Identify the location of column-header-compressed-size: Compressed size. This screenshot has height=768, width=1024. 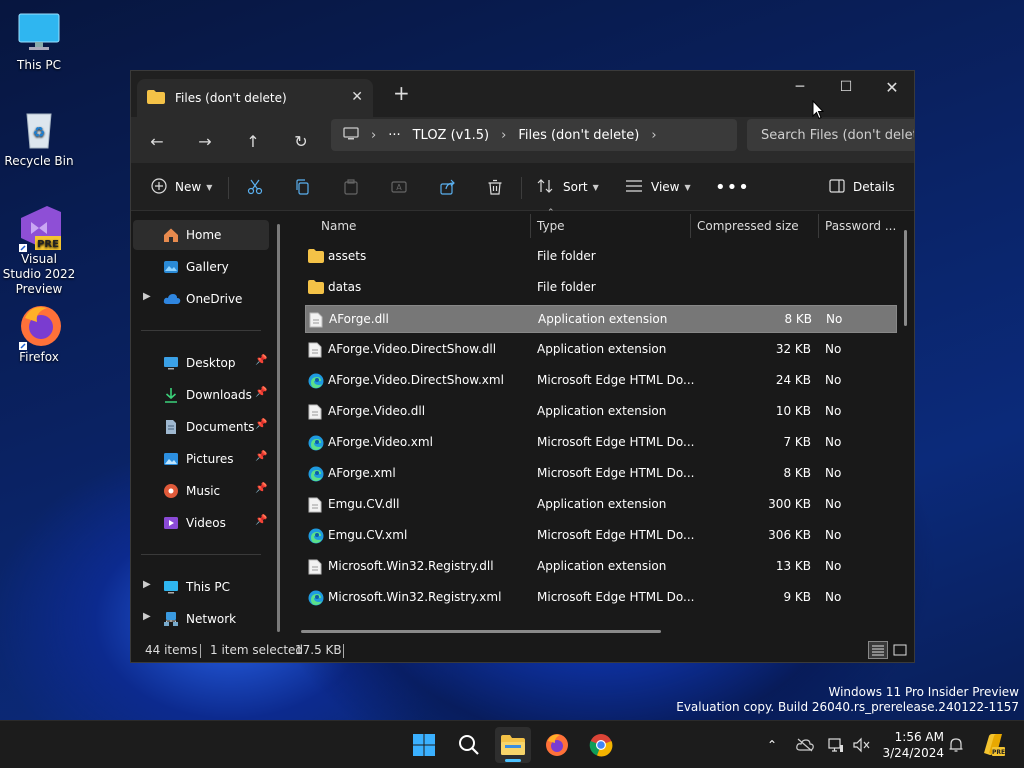
(748, 226).